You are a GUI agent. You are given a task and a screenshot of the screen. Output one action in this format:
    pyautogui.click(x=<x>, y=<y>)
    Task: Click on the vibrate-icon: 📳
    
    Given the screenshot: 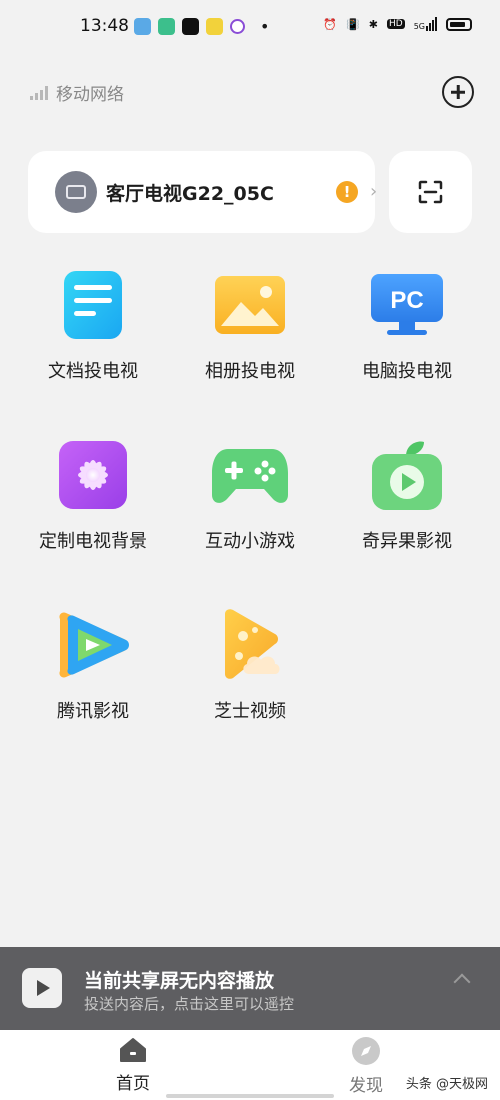 What is the action you would take?
    pyautogui.click(x=353, y=24)
    